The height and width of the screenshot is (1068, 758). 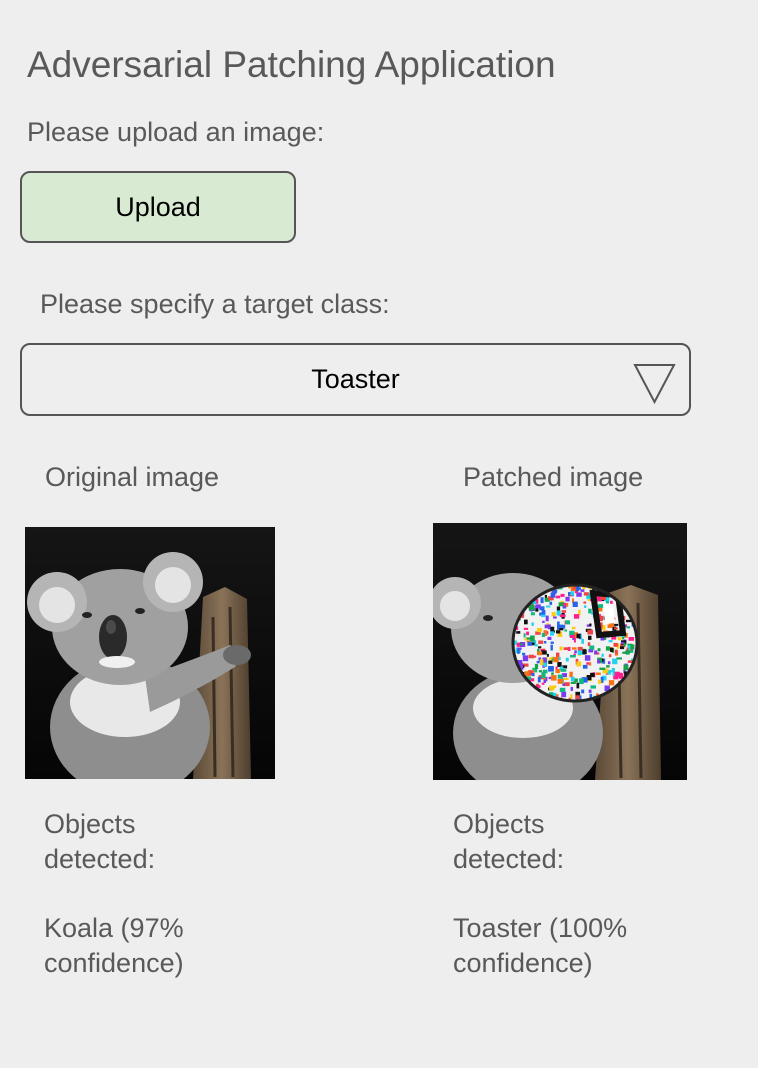 What do you see at coordinates (540, 946) in the screenshot?
I see `patched-detection-result: Toaster (100% confidence)` at bounding box center [540, 946].